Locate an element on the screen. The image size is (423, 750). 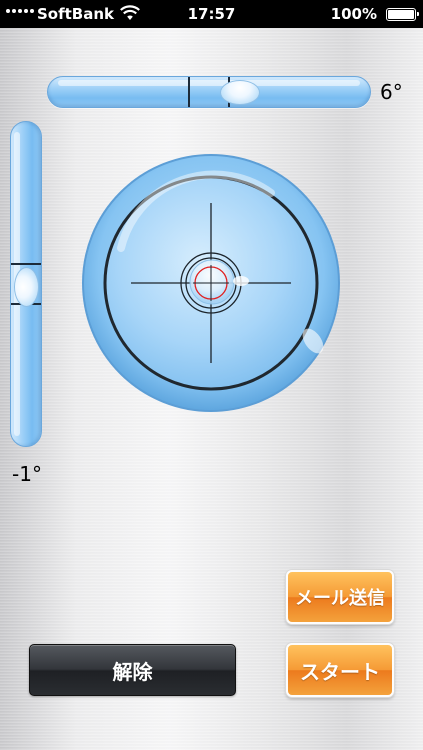
horizontal-angle-readout: 6° is located at coordinates (391, 92).